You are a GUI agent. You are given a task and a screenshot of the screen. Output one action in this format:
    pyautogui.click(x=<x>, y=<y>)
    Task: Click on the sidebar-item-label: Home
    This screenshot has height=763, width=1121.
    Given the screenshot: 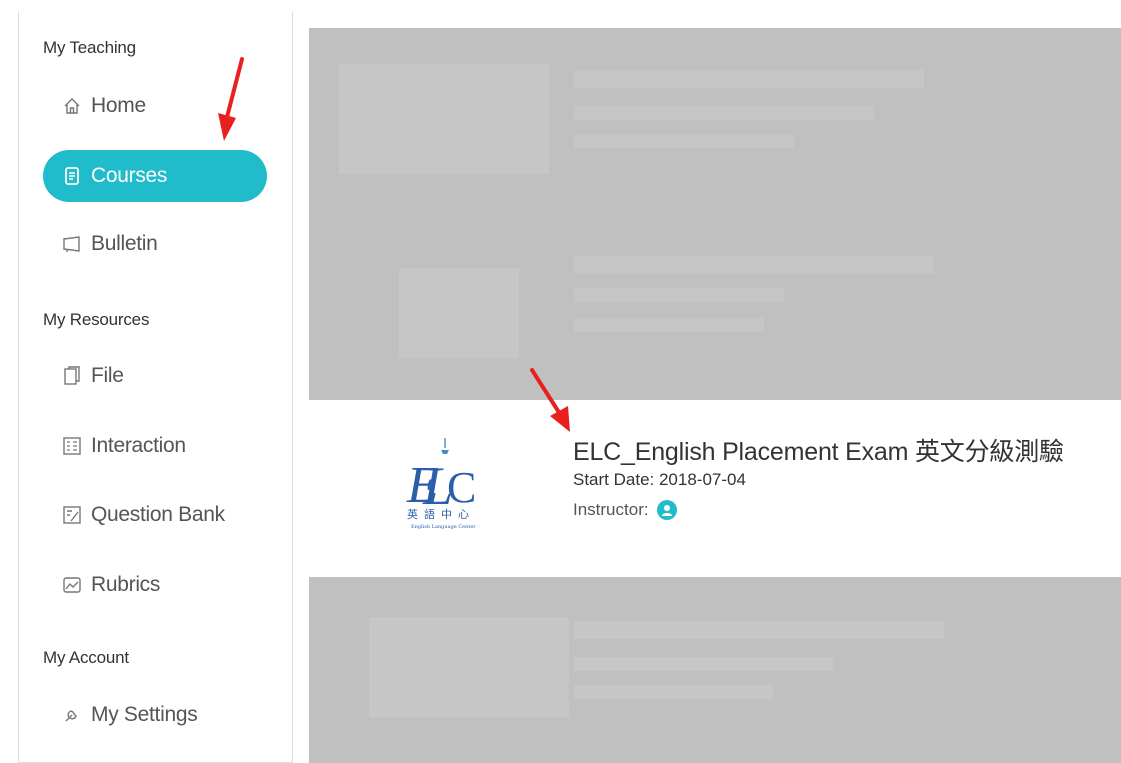 What is the action you would take?
    pyautogui.click(x=118, y=105)
    